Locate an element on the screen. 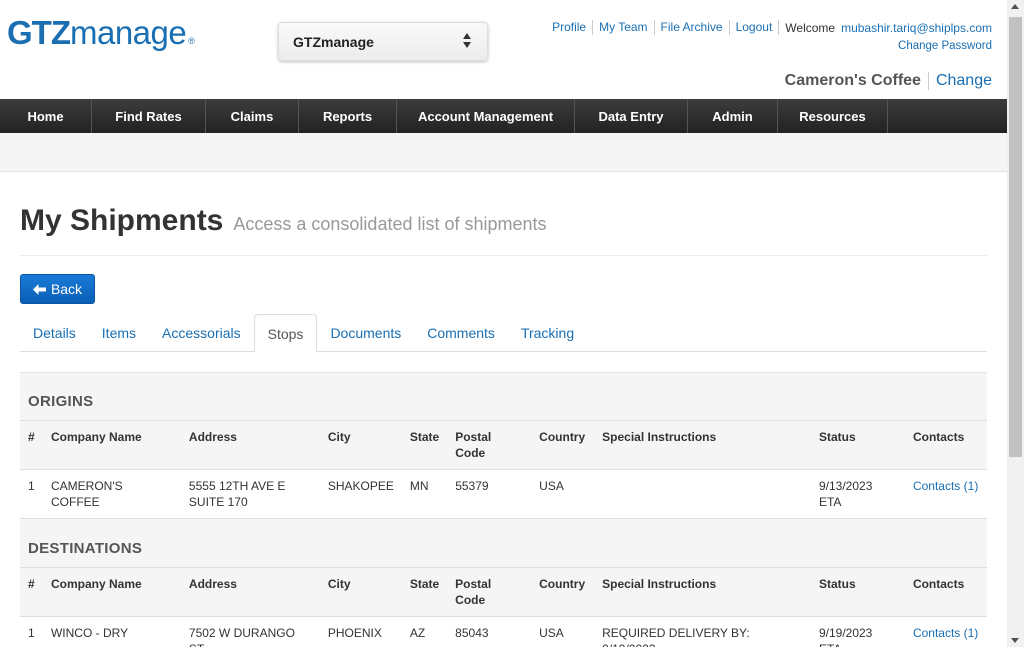 This screenshot has height=647, width=1024. company-row: Cameron's Coffee Change is located at coordinates (888, 81).